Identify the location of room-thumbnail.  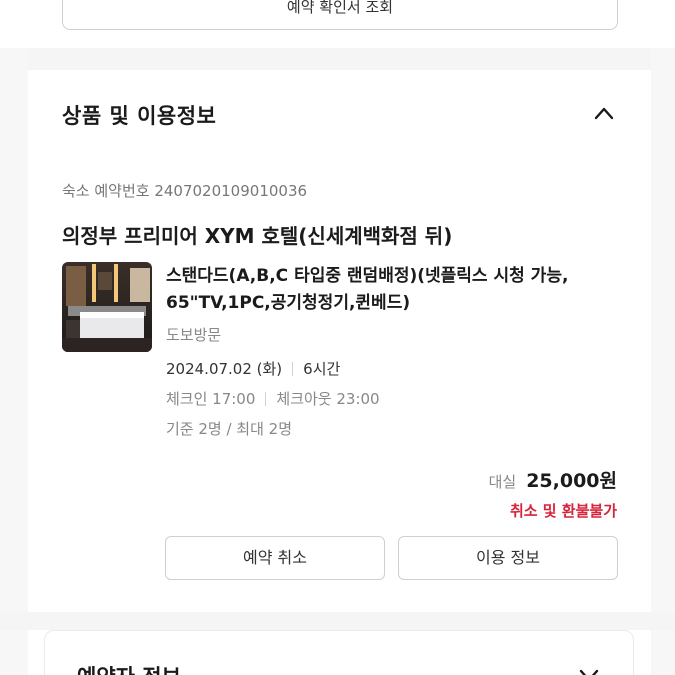
(107, 307).